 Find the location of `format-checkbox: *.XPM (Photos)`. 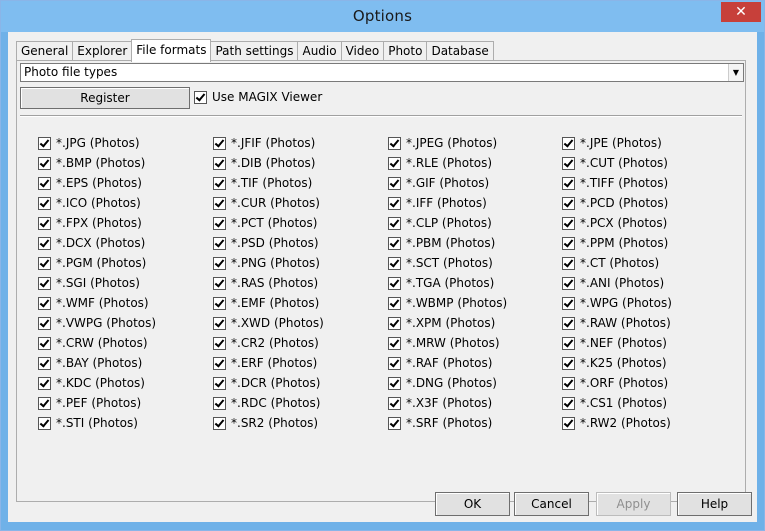

format-checkbox: *.XPM (Photos) is located at coordinates (441, 323).